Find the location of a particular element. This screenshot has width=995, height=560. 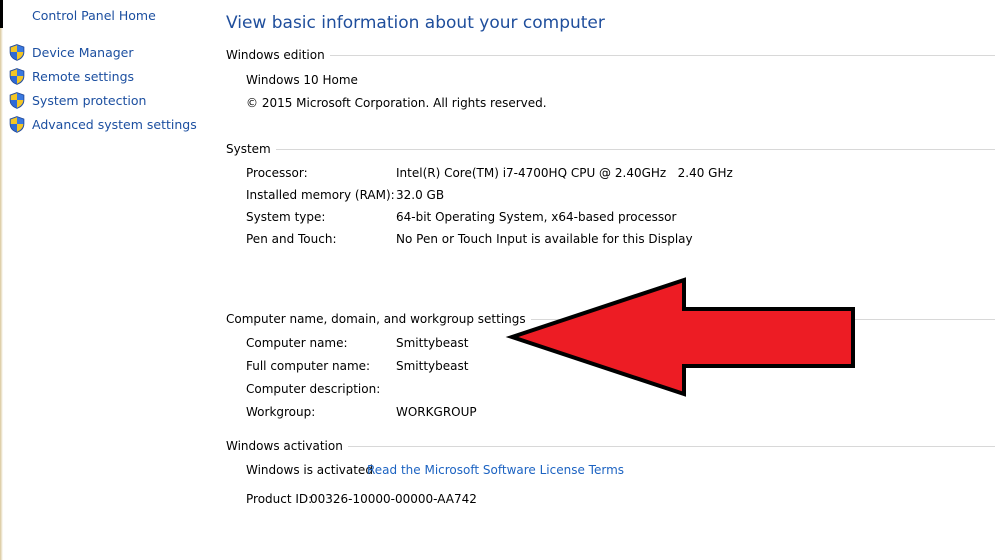

red-arrow-annotation is located at coordinates (680, 337).